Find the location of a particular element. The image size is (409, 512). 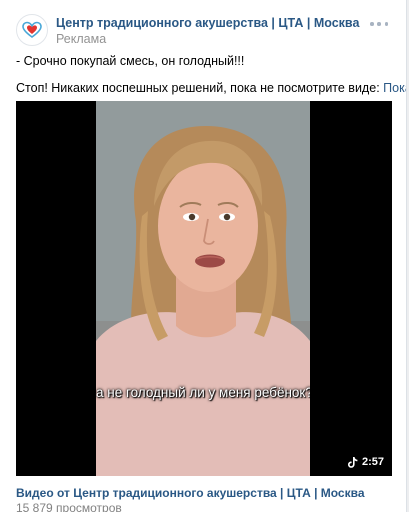

more-dots-icon is located at coordinates (379, 24).